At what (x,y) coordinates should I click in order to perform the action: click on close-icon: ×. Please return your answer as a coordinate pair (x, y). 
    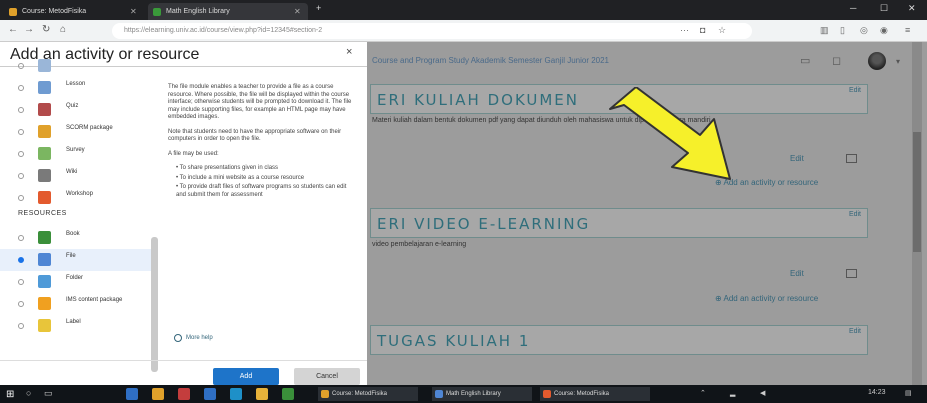
    Looking at the image, I should click on (349, 52).